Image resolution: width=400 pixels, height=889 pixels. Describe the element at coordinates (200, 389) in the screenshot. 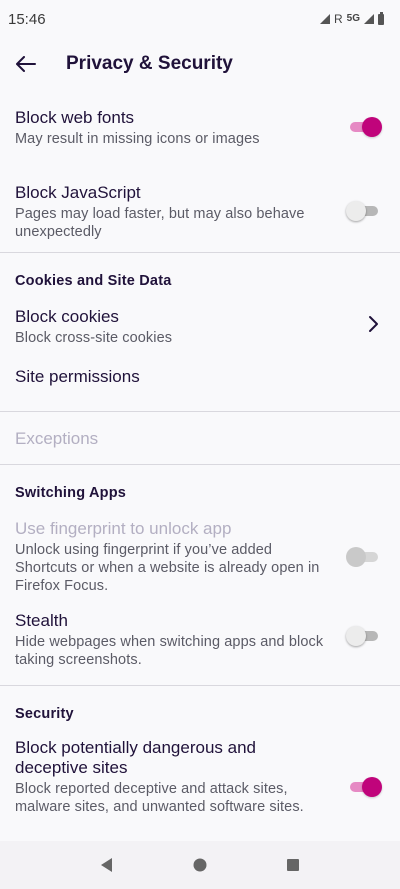

I see `site-permissions-row: Site permissions` at that location.